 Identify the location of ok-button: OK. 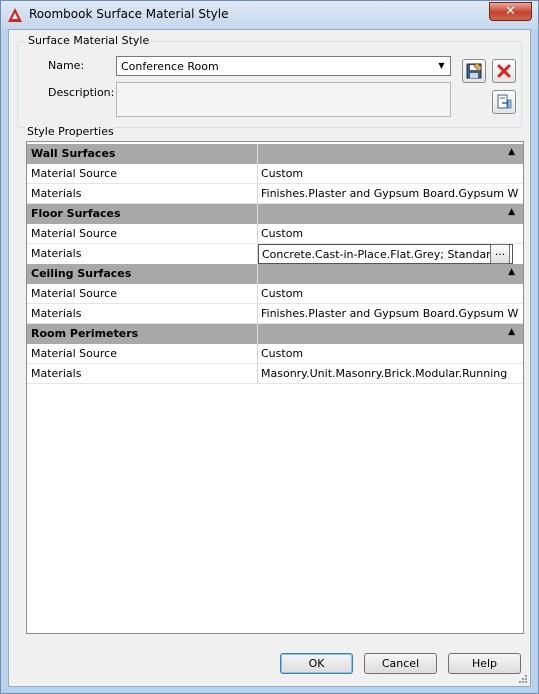
(316, 663).